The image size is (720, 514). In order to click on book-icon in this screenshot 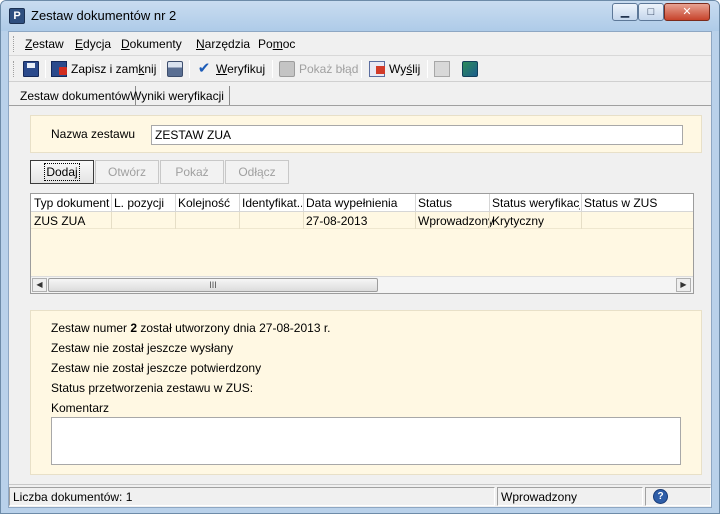, I will do `click(470, 69)`.